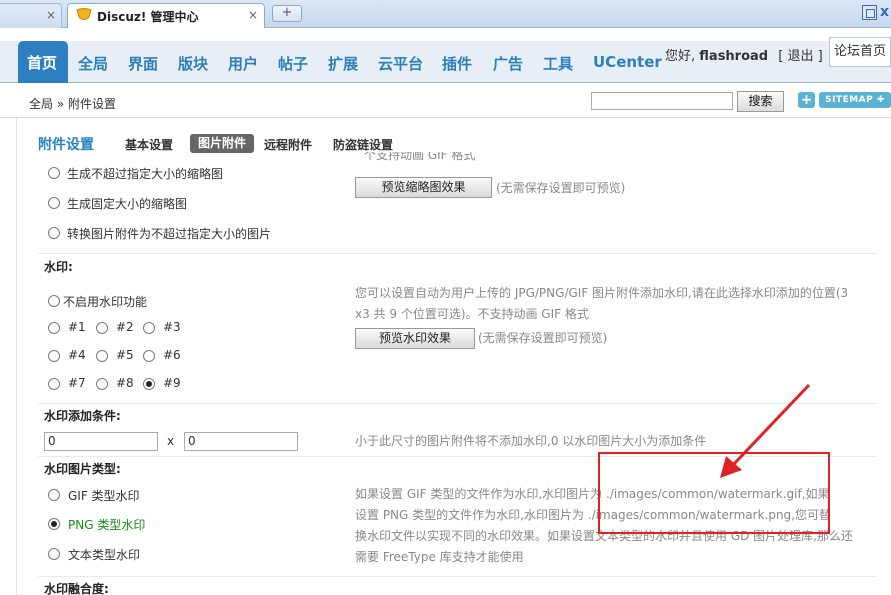  I want to click on discuz-favicon-icon, so click(84, 14).